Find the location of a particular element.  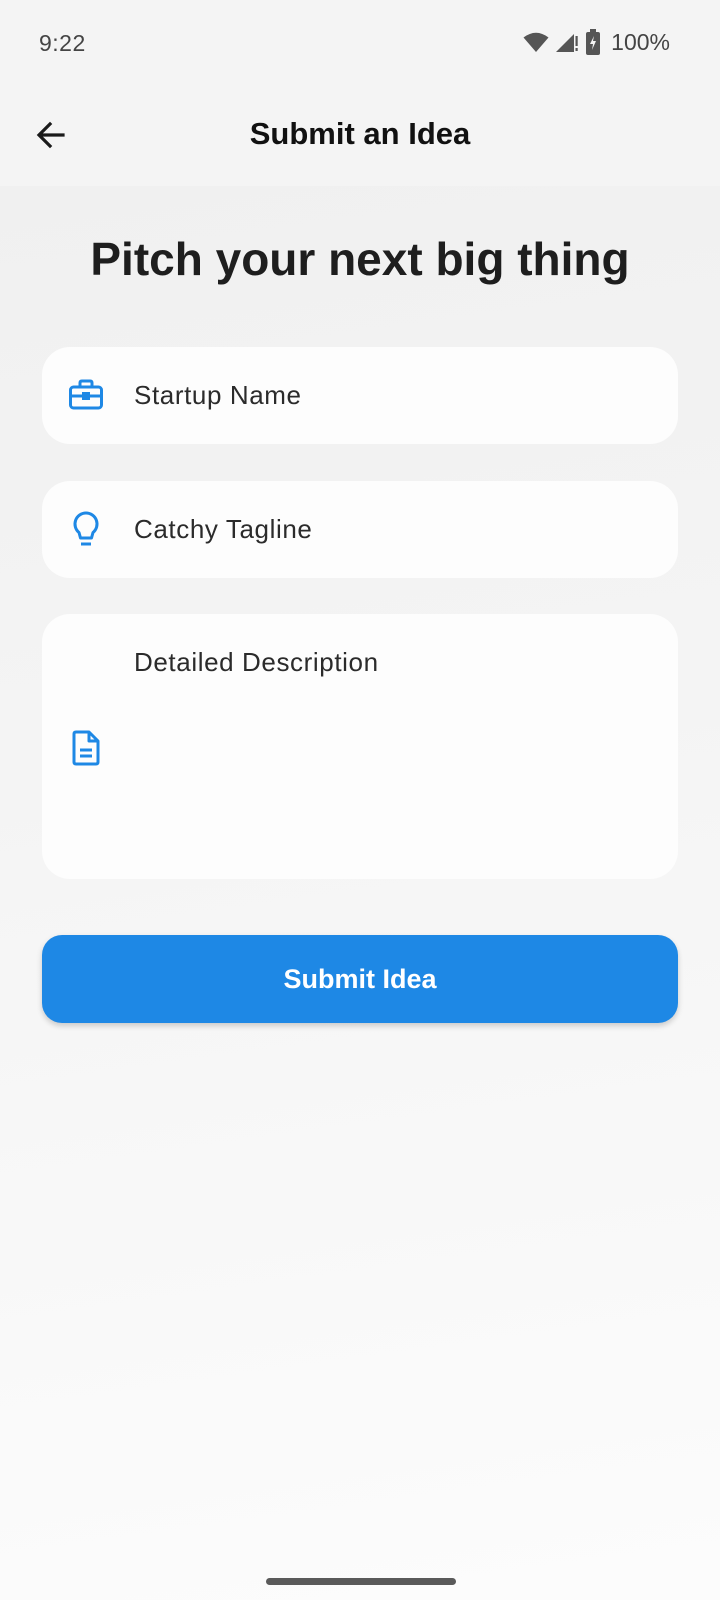

wifi-icon is located at coordinates (536, 42).